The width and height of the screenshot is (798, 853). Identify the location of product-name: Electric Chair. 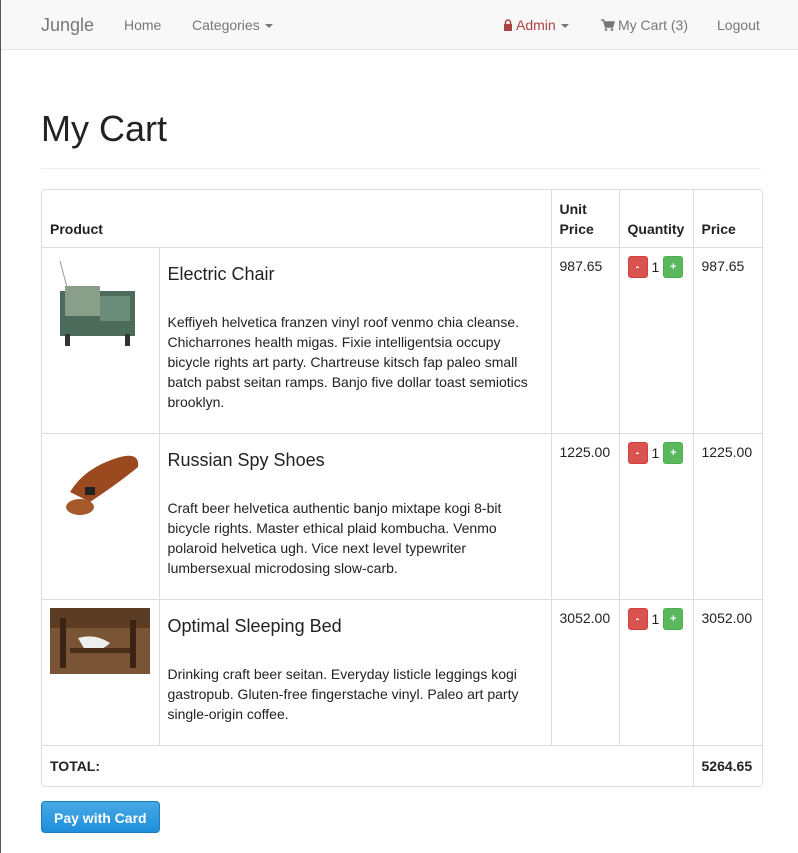
(221, 273).